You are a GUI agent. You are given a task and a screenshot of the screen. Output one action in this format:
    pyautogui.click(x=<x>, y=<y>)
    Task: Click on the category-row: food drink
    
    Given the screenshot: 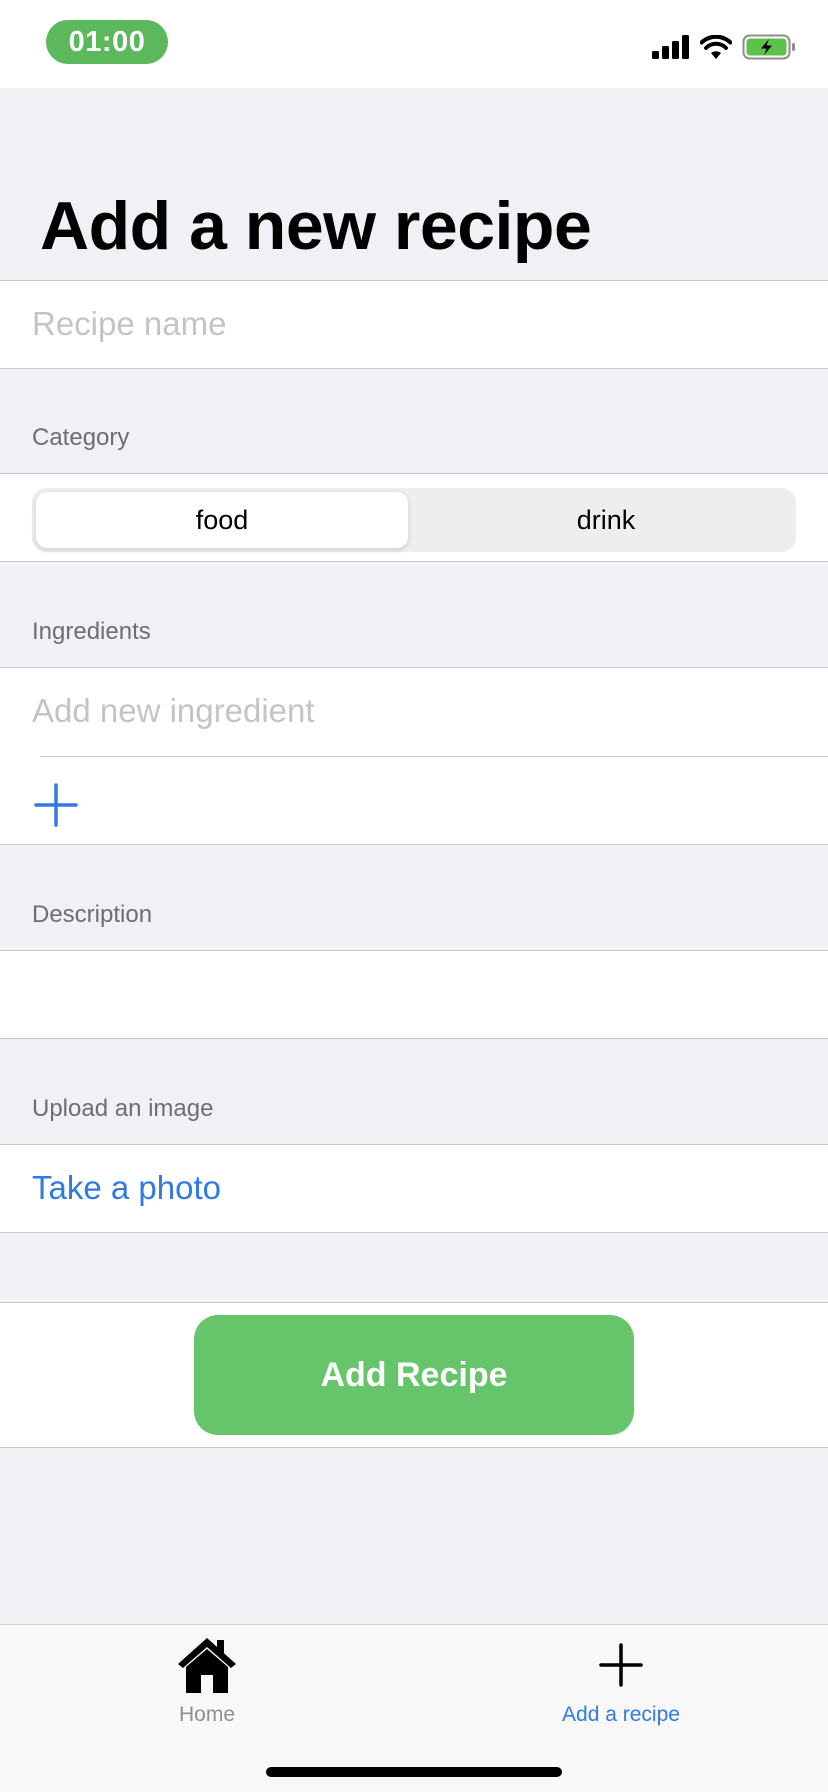 What is the action you would take?
    pyautogui.click(x=414, y=517)
    